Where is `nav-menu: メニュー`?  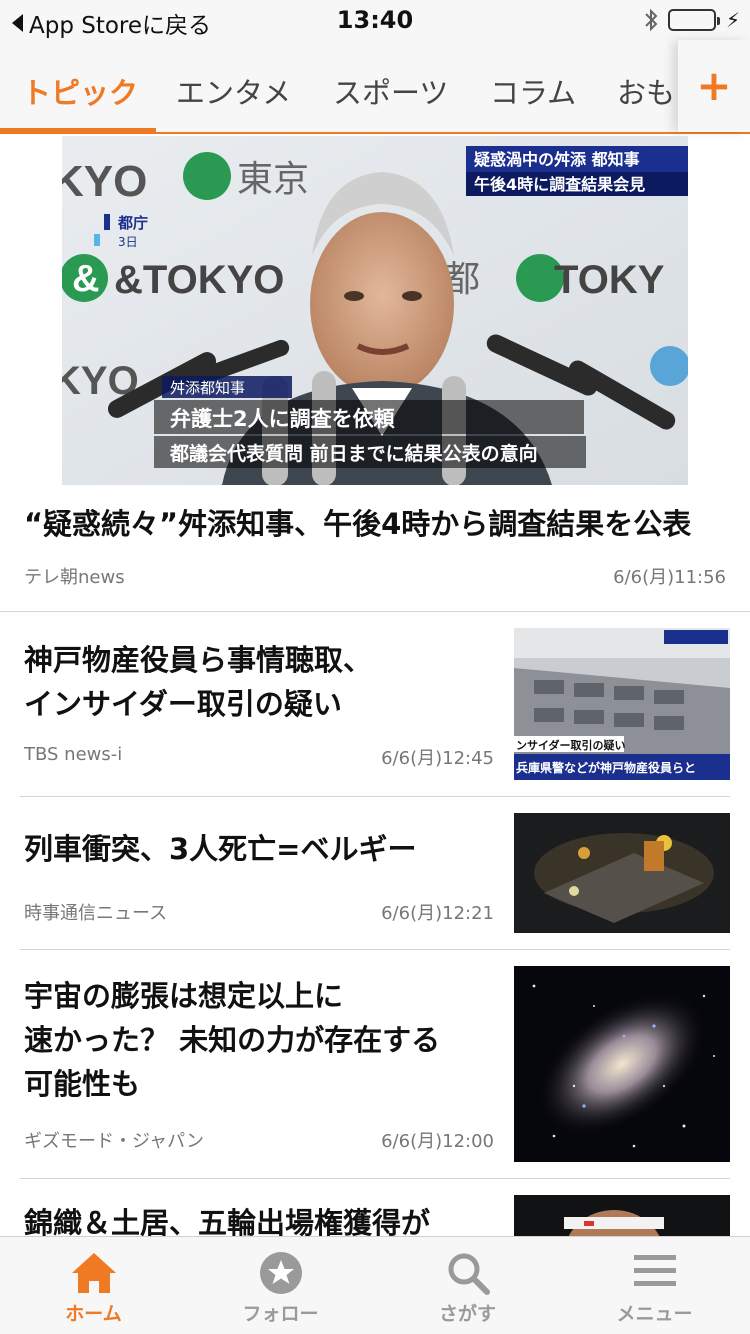
nav-menu: メニュー is located at coordinates (654, 1285).